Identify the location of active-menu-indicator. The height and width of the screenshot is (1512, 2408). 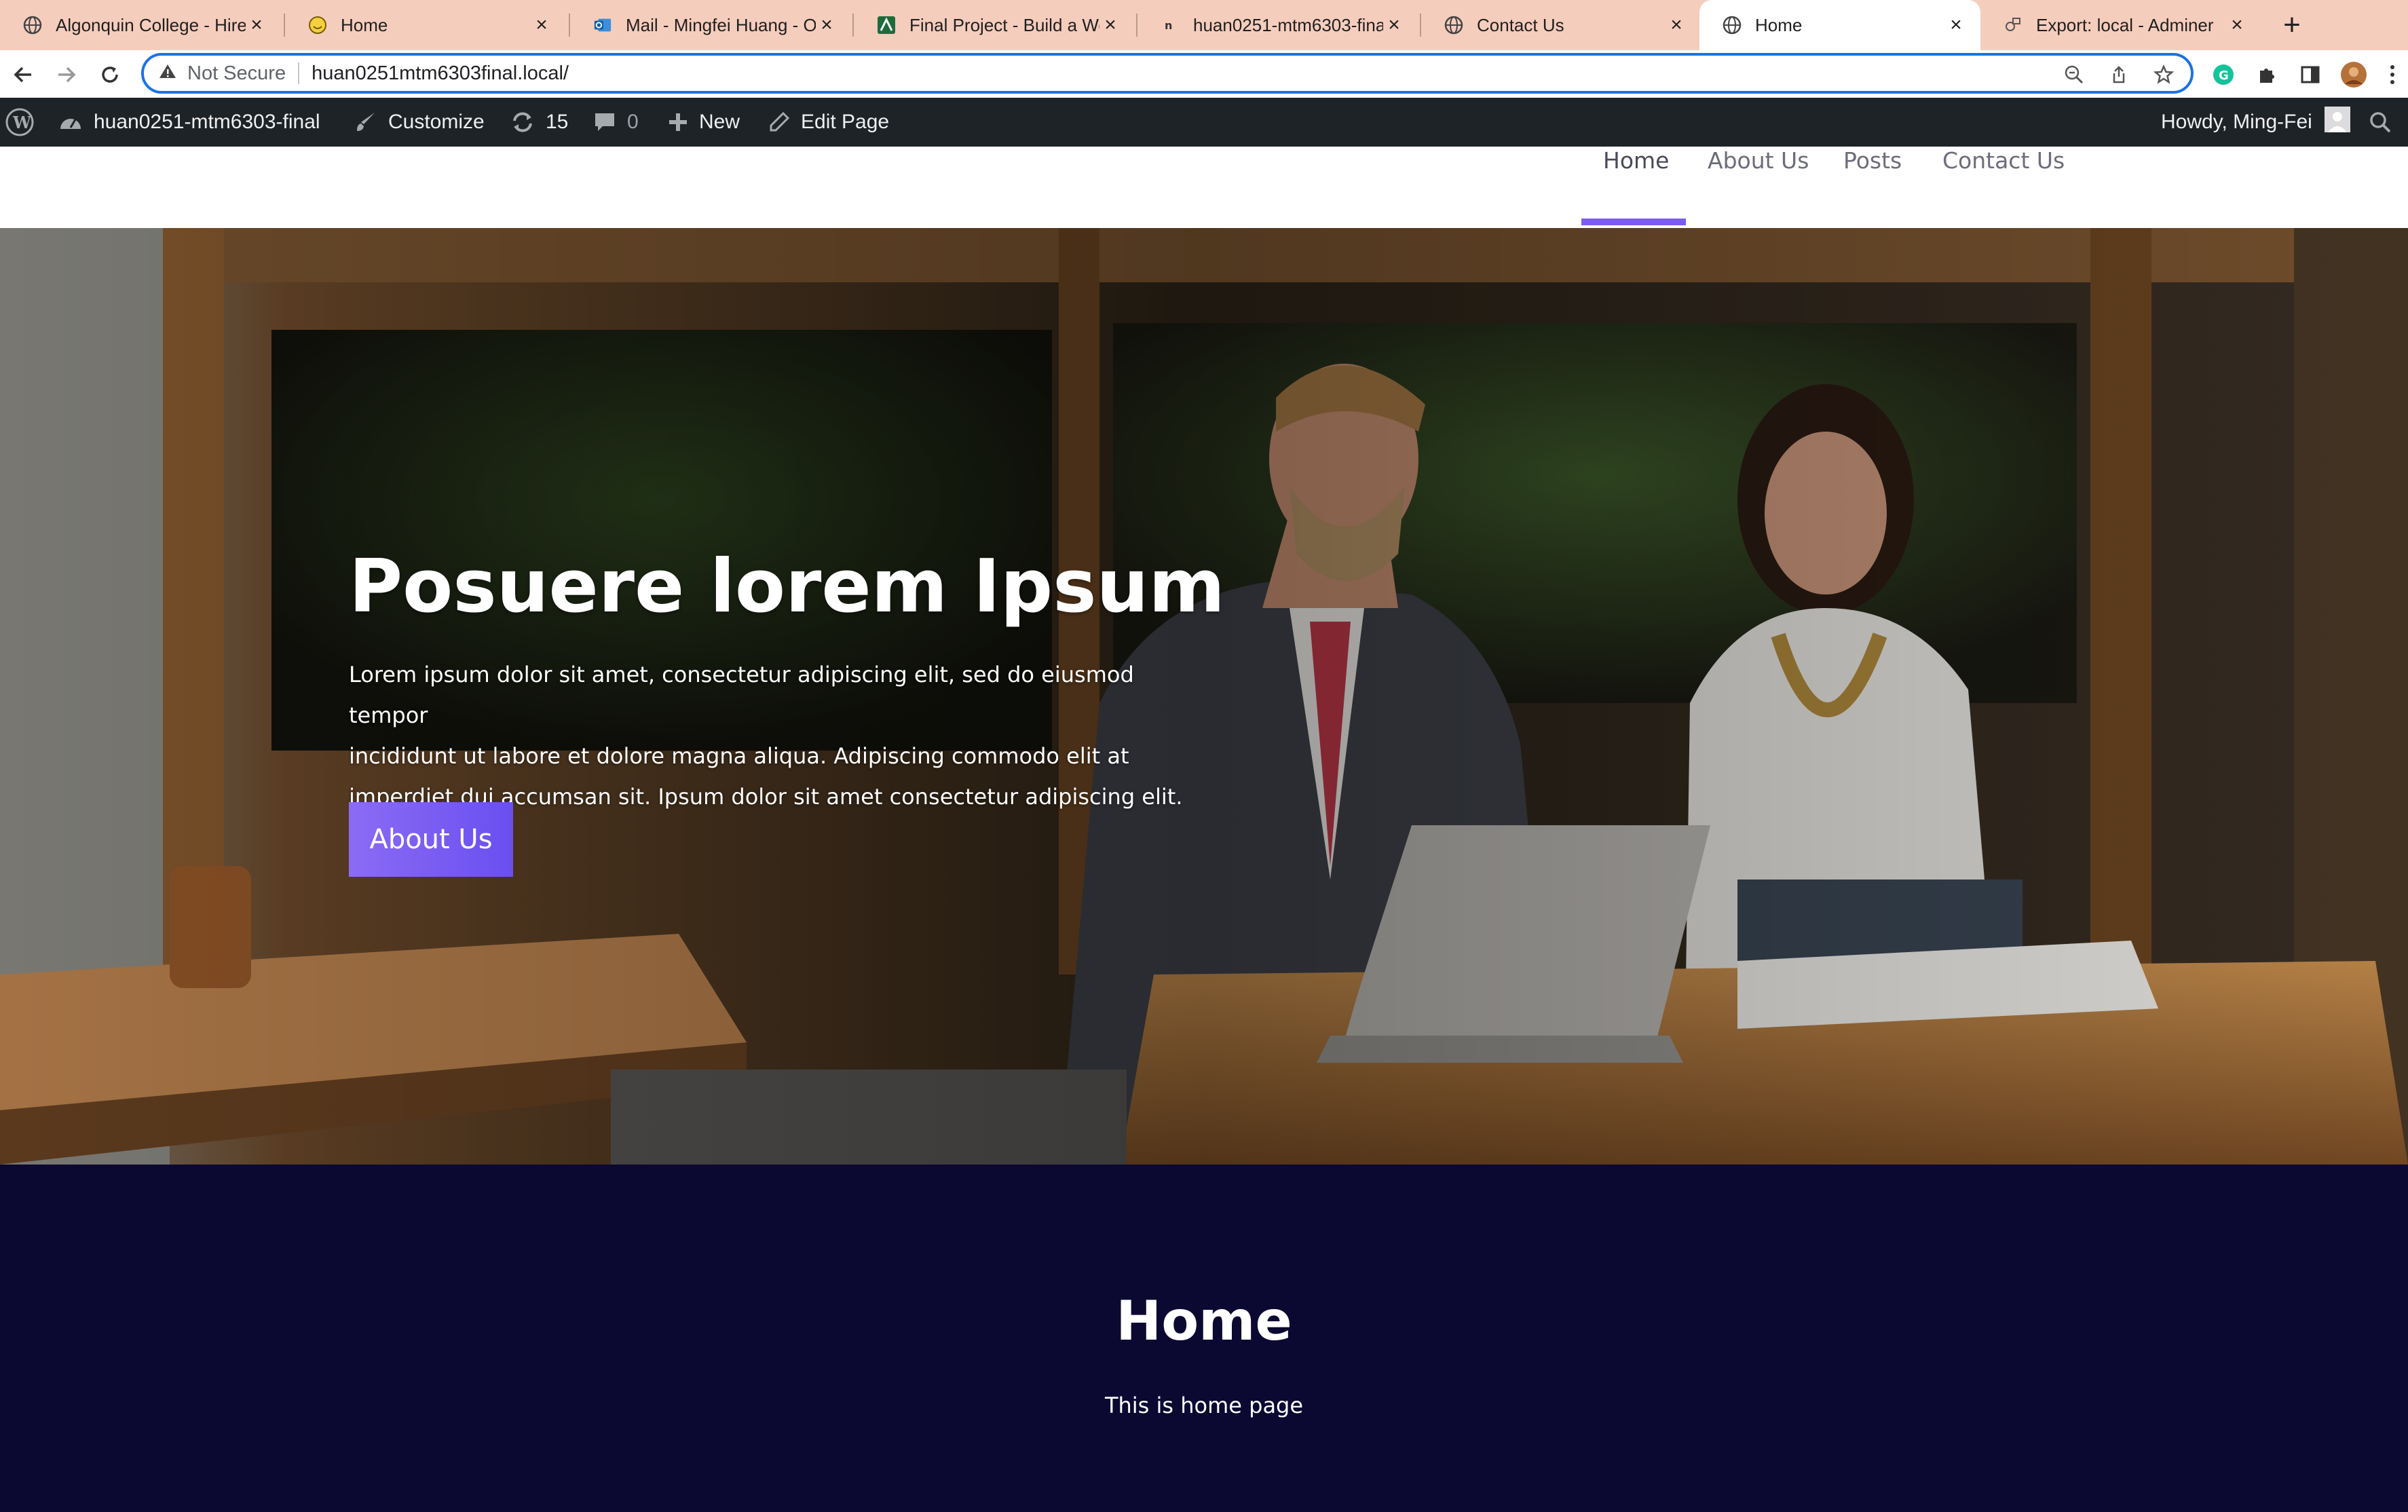
(1633, 222).